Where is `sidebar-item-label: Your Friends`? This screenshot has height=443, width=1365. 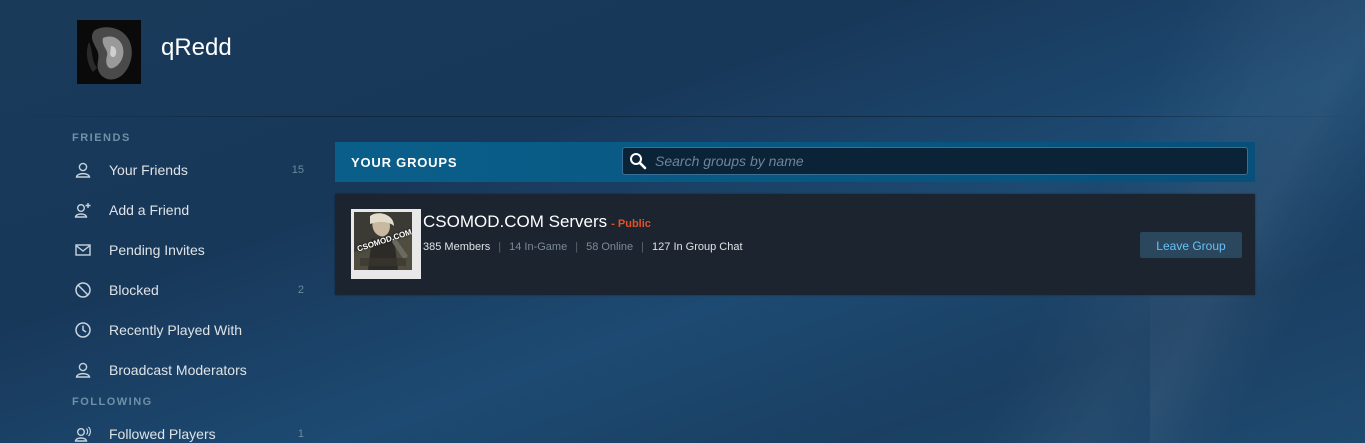
sidebar-item-label: Your Friends is located at coordinates (148, 170).